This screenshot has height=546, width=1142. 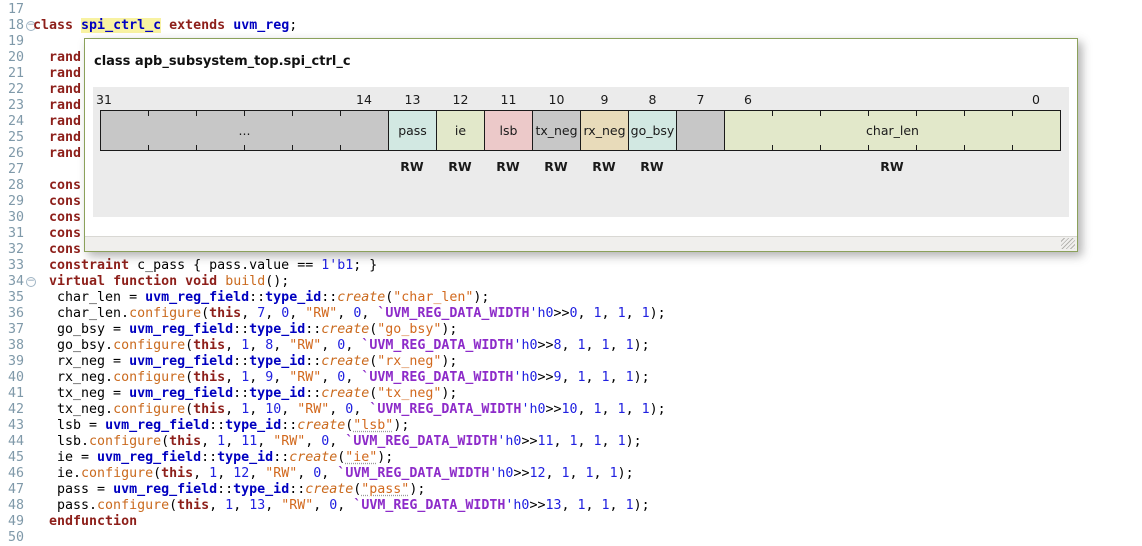 I want to click on line-number: 26, so click(x=15, y=153).